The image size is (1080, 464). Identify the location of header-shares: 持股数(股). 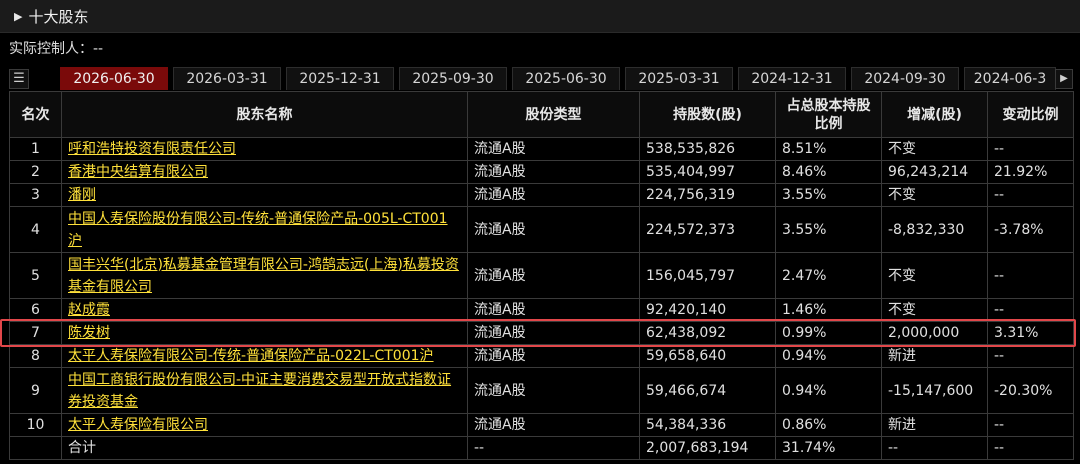
(707, 114).